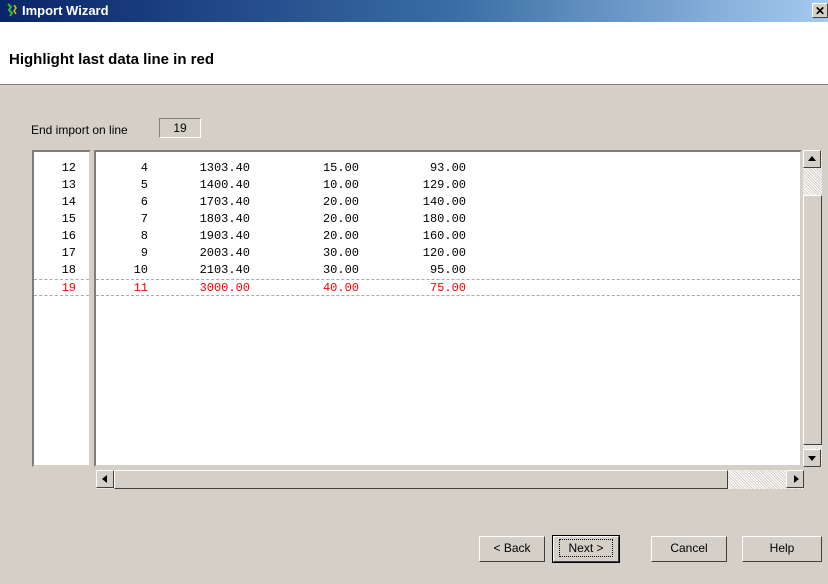 The width and height of the screenshot is (828, 584). I want to click on line-number-pane: 12 13 14 15 16 17 18 19, so click(61, 308).